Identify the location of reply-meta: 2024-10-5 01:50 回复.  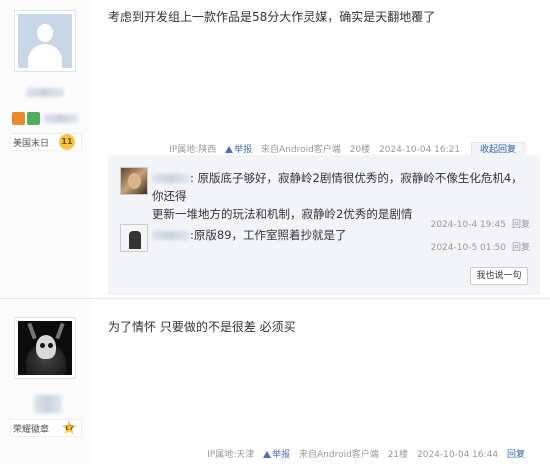
(480, 246).